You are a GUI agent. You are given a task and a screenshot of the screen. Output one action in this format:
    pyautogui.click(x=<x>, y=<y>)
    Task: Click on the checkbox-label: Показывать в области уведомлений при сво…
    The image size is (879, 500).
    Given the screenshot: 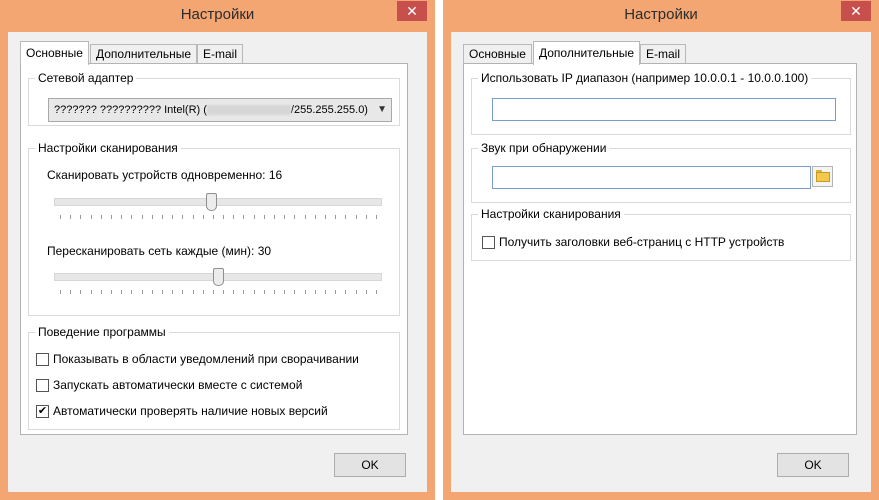 What is the action you would take?
    pyautogui.click(x=206, y=359)
    